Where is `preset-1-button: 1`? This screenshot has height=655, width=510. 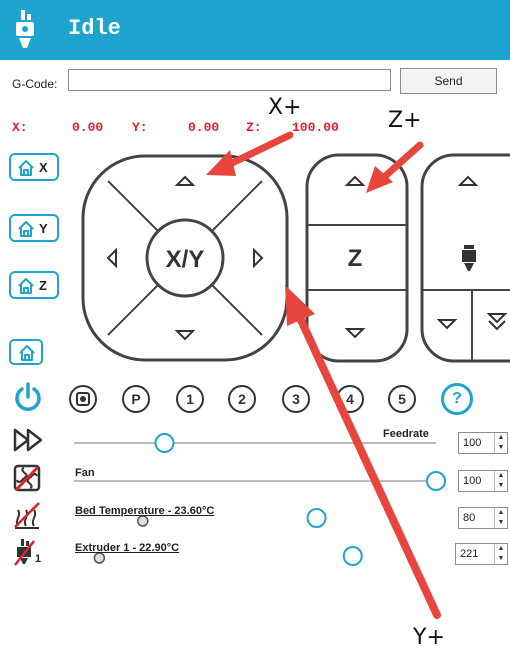
preset-1-button: 1 is located at coordinates (190, 399).